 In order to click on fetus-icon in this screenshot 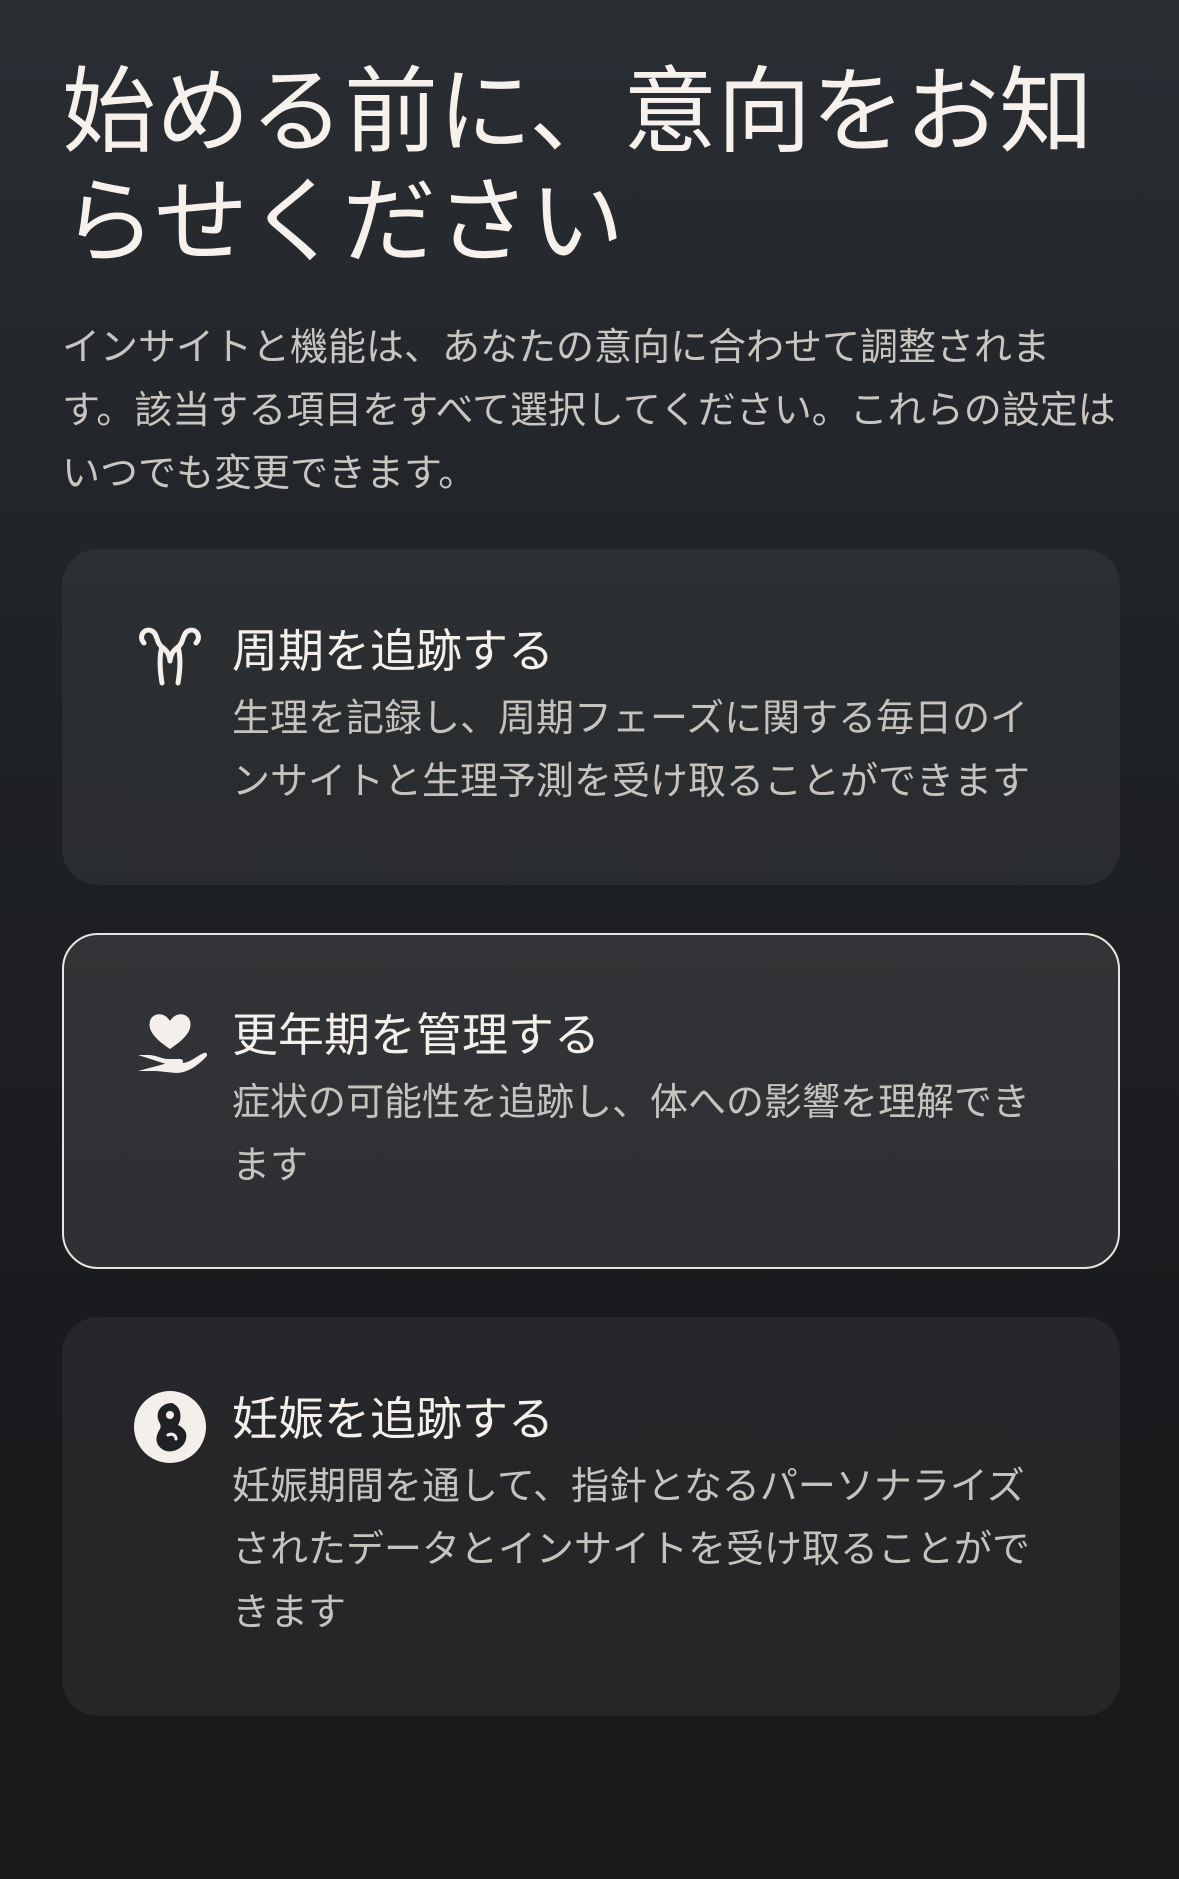, I will do `click(170, 1427)`.